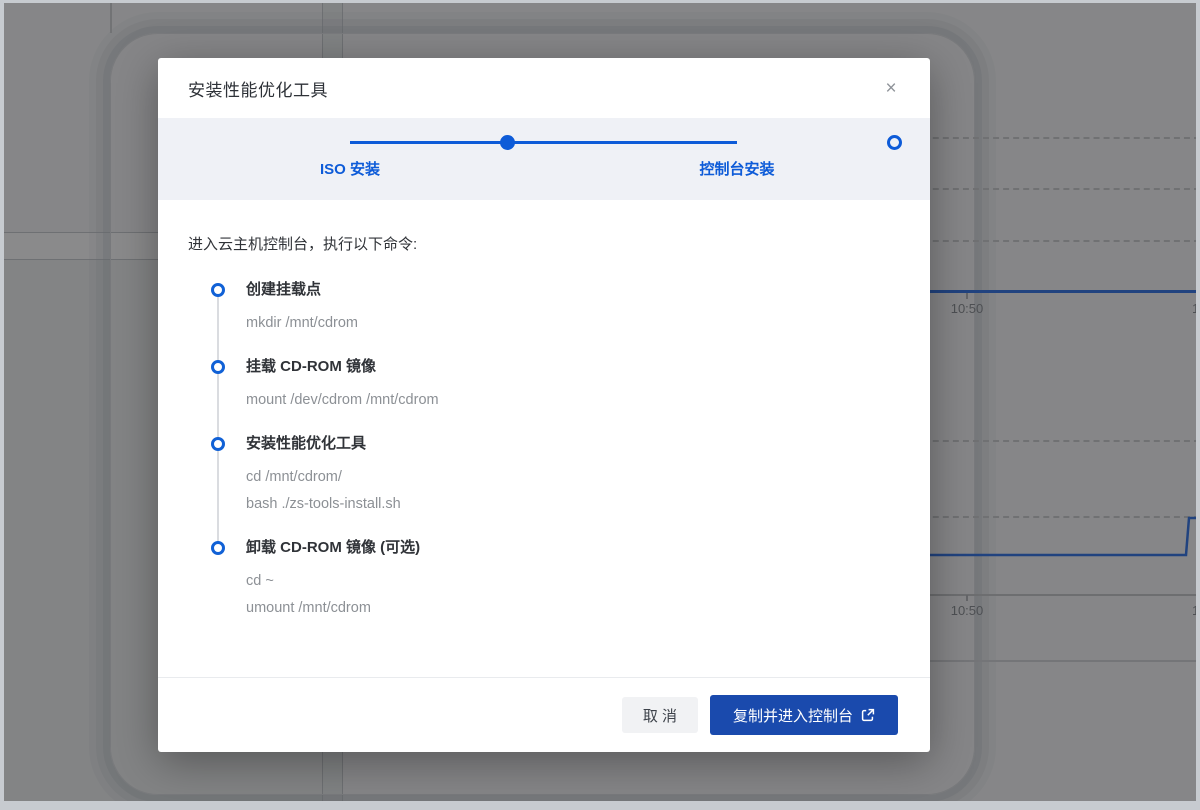 This screenshot has height=810, width=1200. What do you see at coordinates (792, 716) in the screenshot?
I see `copy-and-open-console-label: 复制并进入控制台` at bounding box center [792, 716].